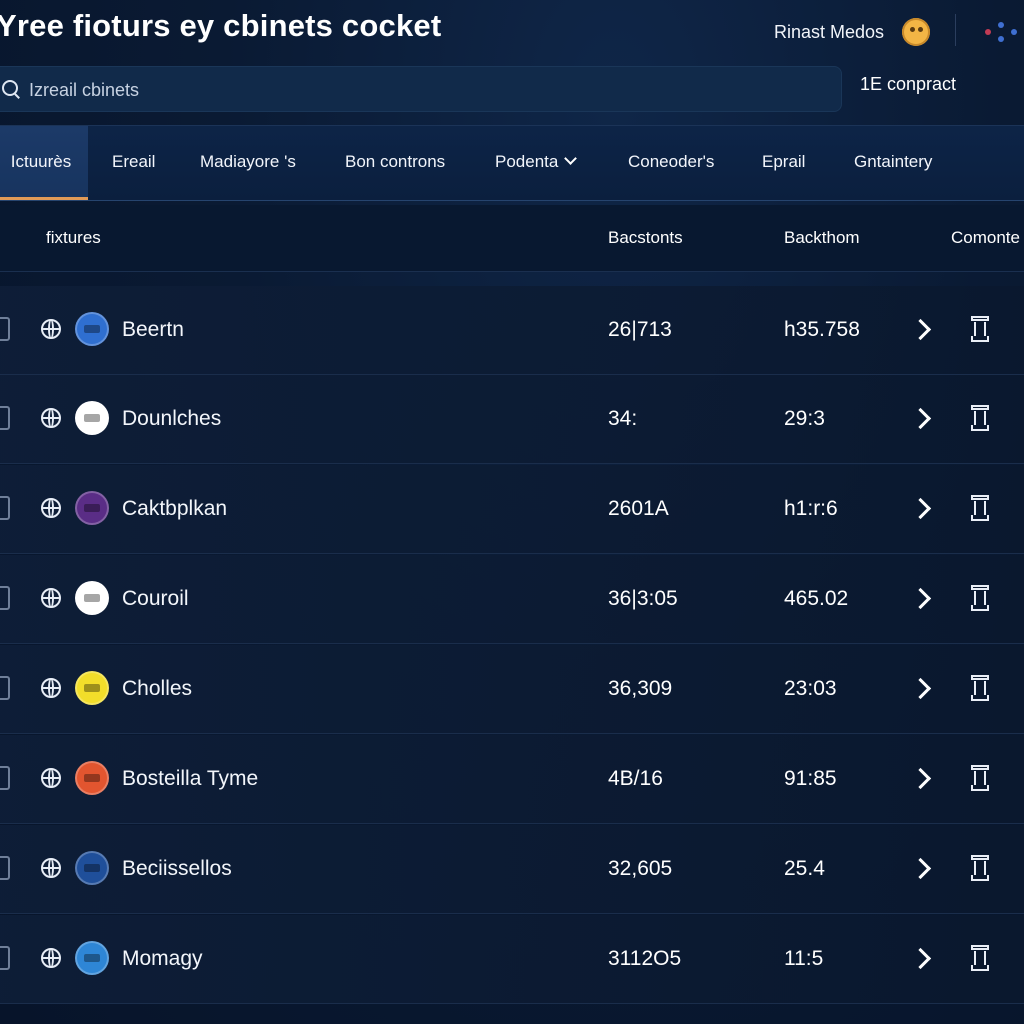 This screenshot has height=1024, width=1024. What do you see at coordinates (512, 419) in the screenshot?
I see `table-row: Dounlches 34: 29:3` at bounding box center [512, 419].